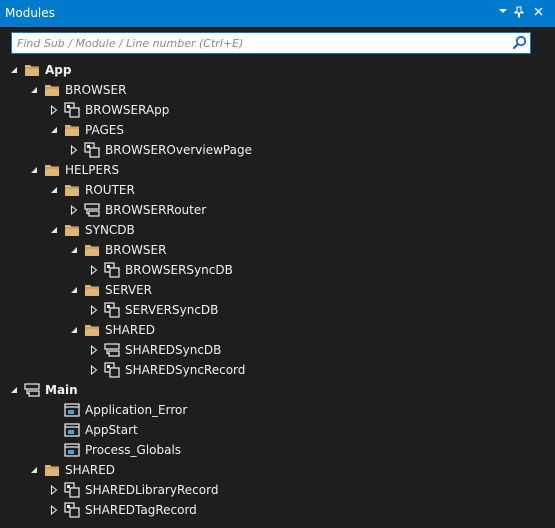 Image resolution: width=555 pixels, height=528 pixels. I want to click on tree-node-label: PAGES, so click(104, 130).